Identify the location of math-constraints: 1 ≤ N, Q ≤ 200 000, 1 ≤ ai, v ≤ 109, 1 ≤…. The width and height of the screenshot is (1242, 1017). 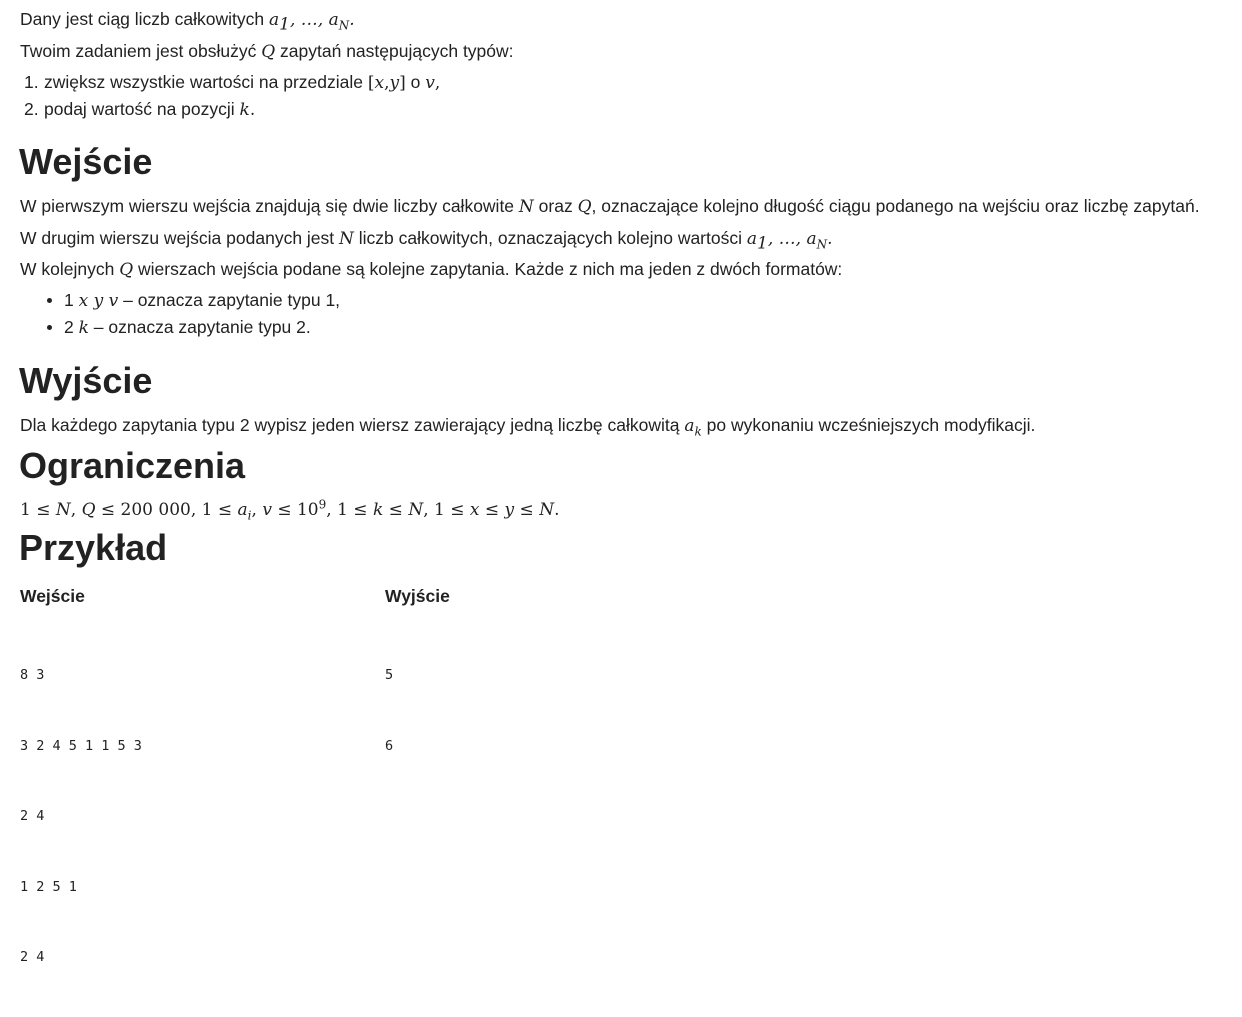
(290, 510).